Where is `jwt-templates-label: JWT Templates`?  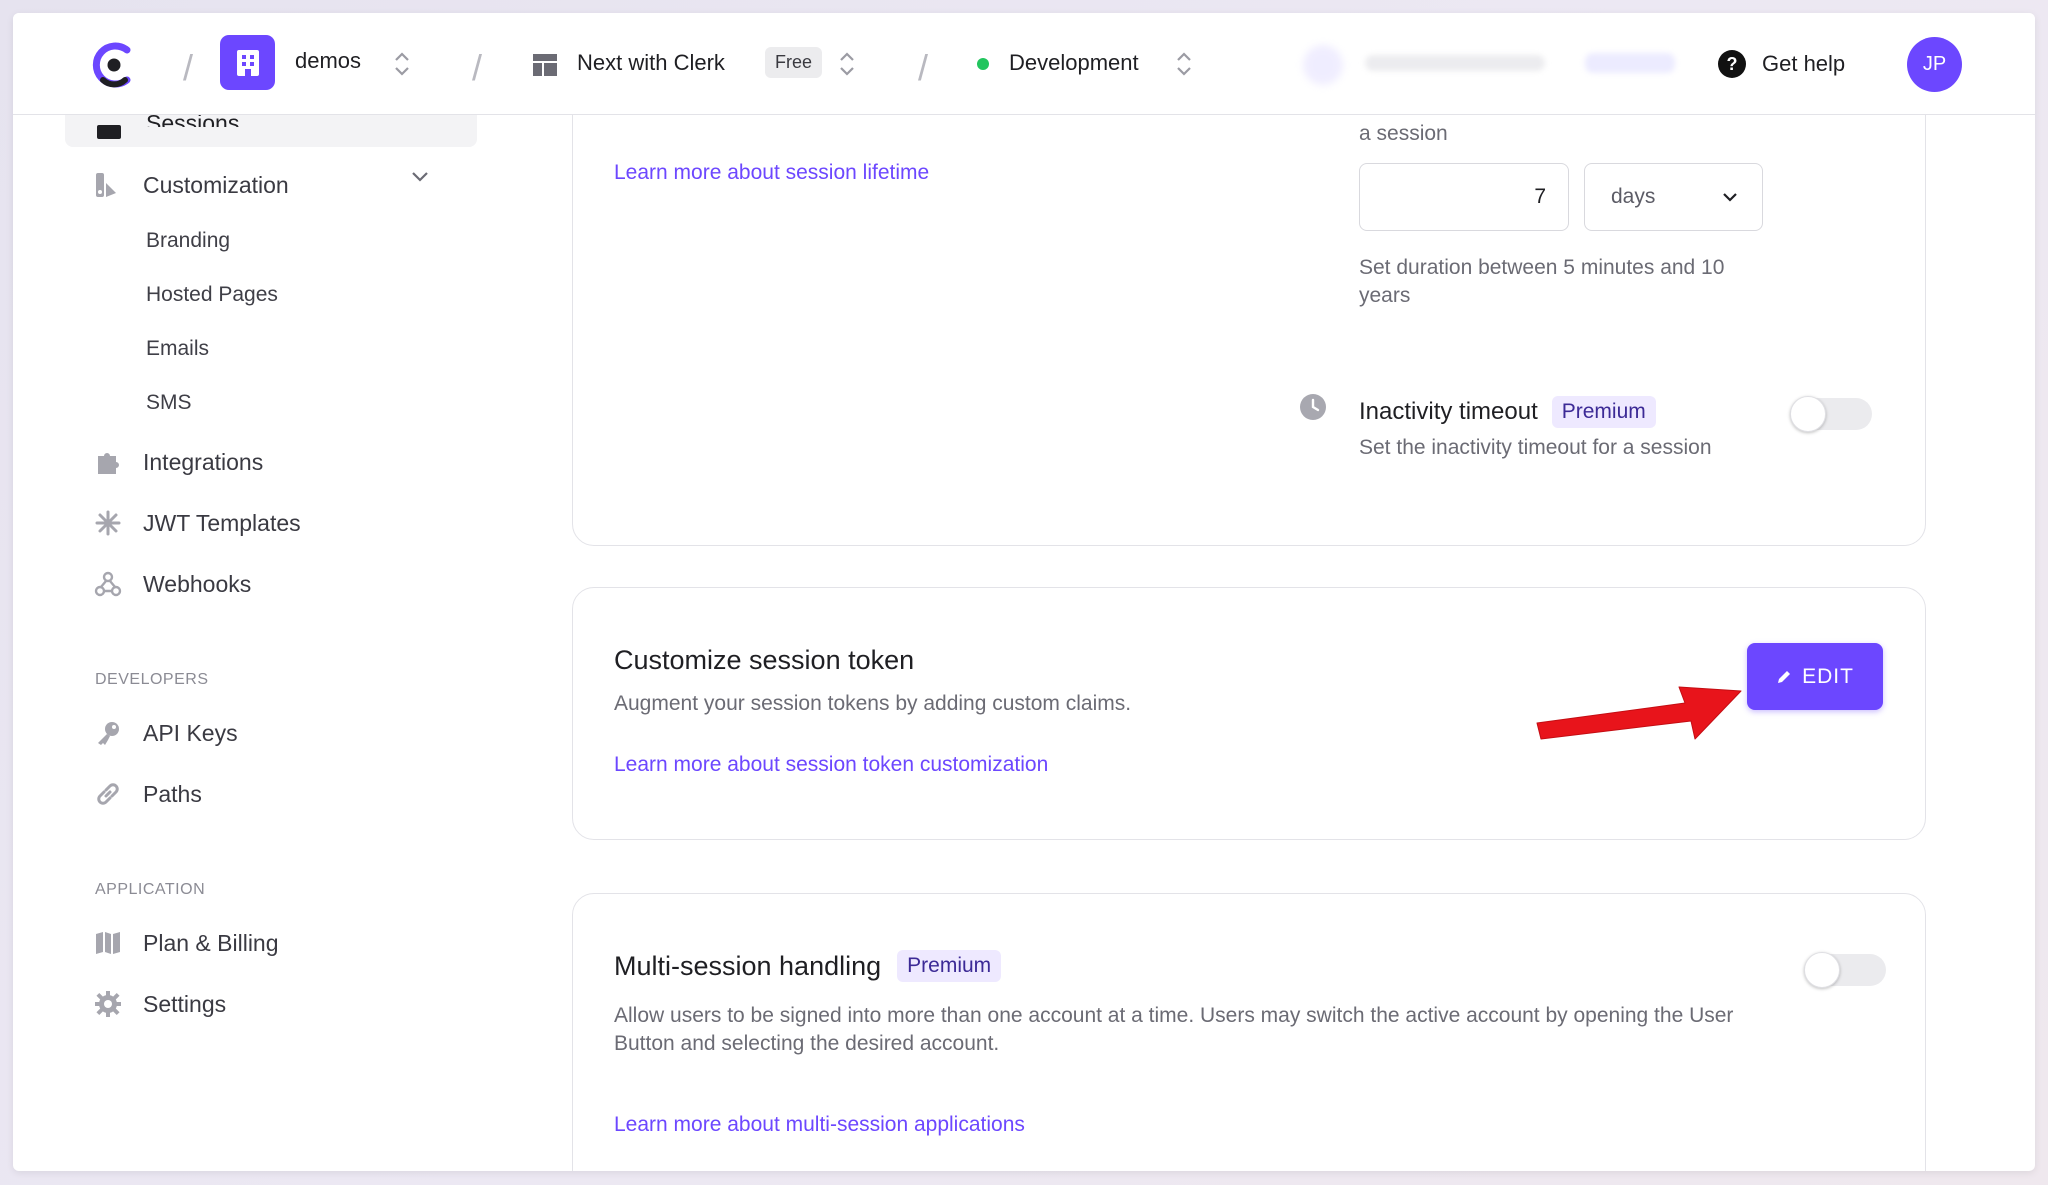
jwt-templates-label: JWT Templates is located at coordinates (222, 522).